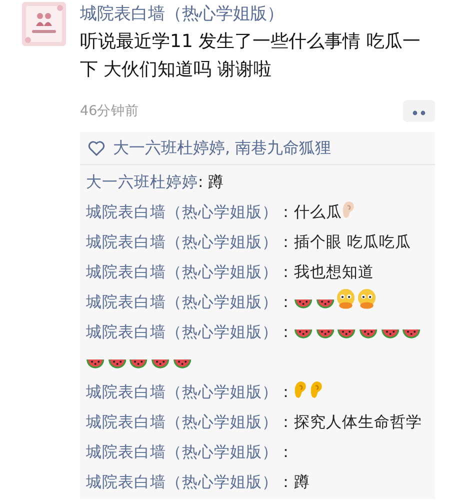 The image size is (450, 500). What do you see at coordinates (294, 482) in the screenshot?
I see `comment-text: ：蹲` at bounding box center [294, 482].